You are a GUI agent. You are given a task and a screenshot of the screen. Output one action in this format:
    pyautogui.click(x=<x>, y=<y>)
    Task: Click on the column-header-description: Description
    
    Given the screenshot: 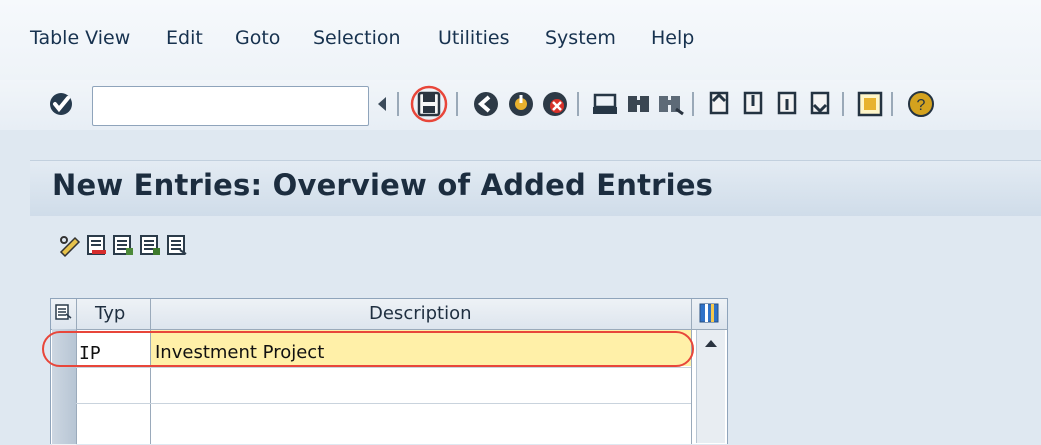 What is the action you would take?
    pyautogui.click(x=421, y=314)
    